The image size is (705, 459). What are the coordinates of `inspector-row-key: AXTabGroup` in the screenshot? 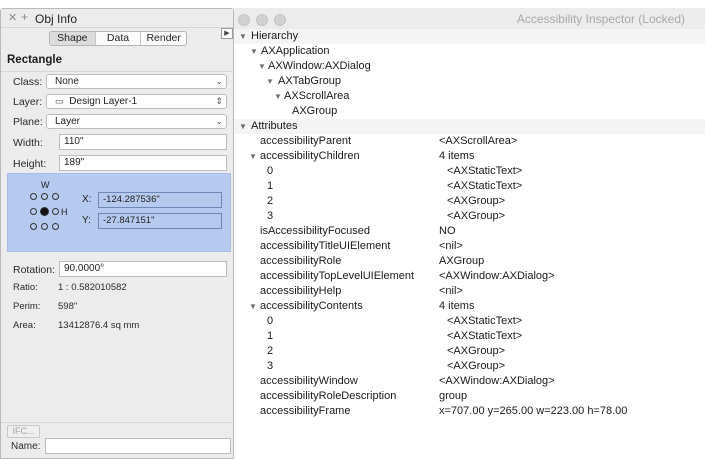 It's located at (309, 81).